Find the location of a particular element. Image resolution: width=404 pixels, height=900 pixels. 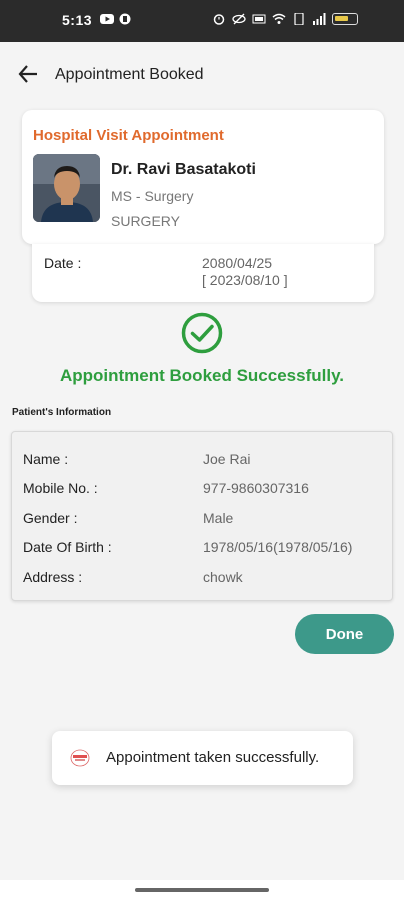

battery-fill is located at coordinates (341, 18).